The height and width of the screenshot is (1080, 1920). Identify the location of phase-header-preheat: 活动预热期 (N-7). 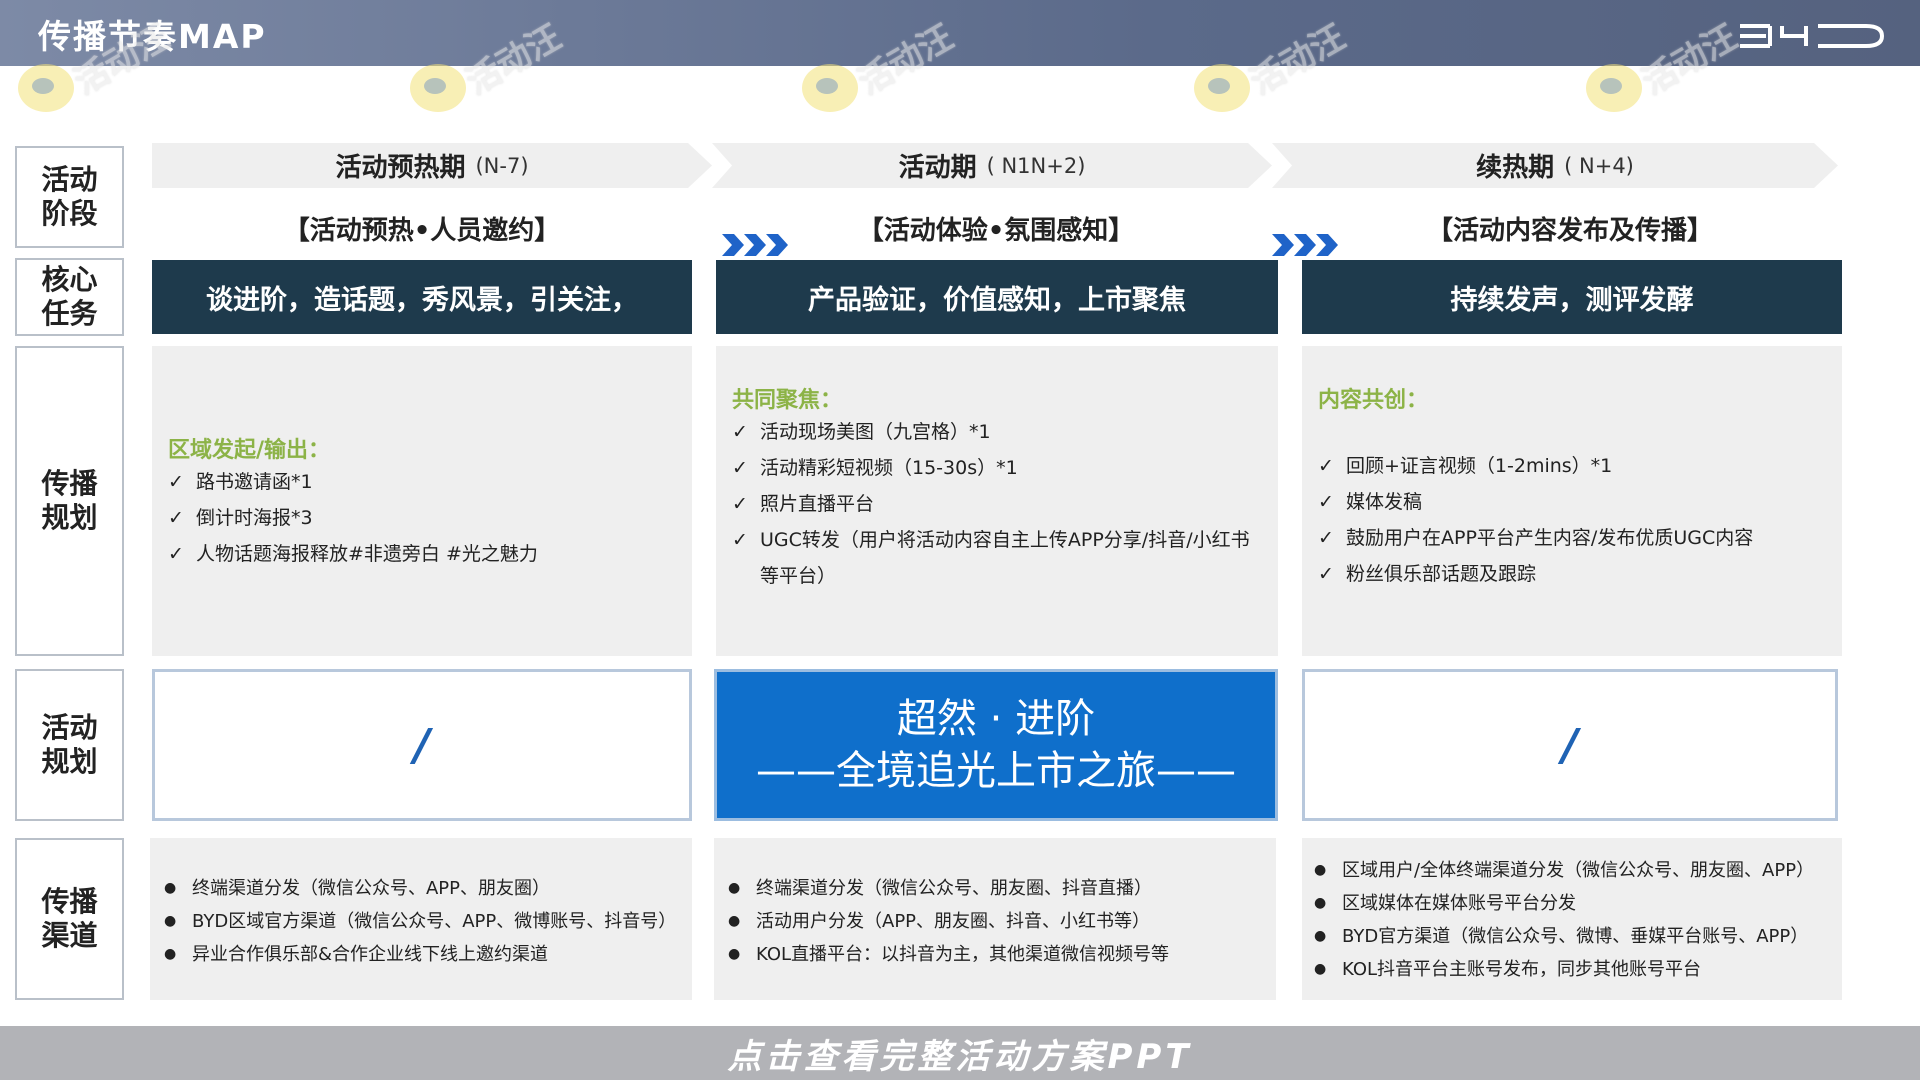
(432, 165).